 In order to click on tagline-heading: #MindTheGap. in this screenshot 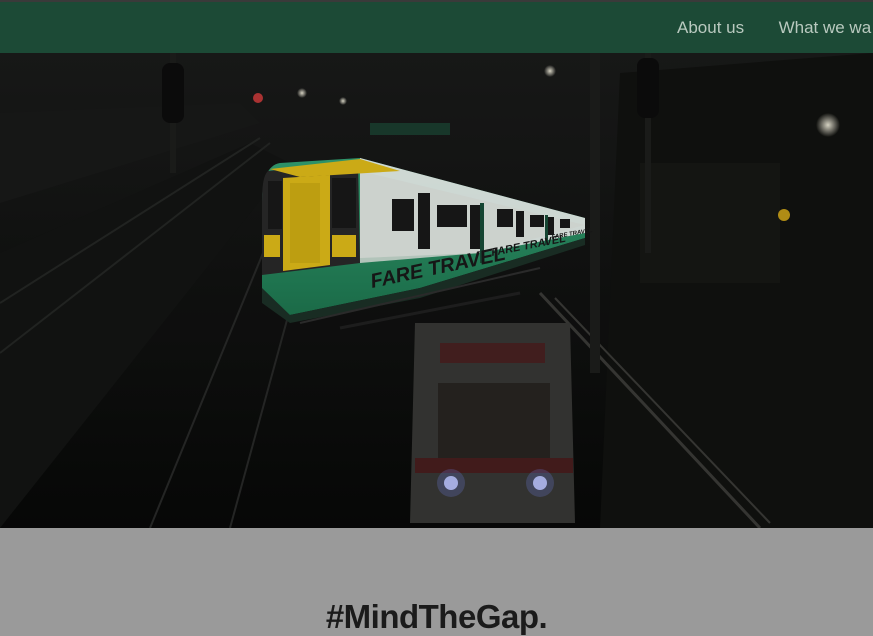, I will do `click(436, 616)`.